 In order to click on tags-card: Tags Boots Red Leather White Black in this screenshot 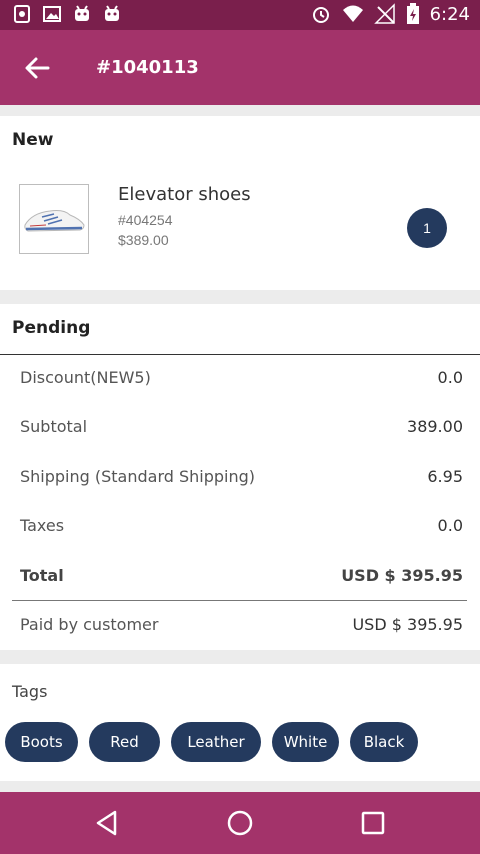, I will do `click(240, 722)`.